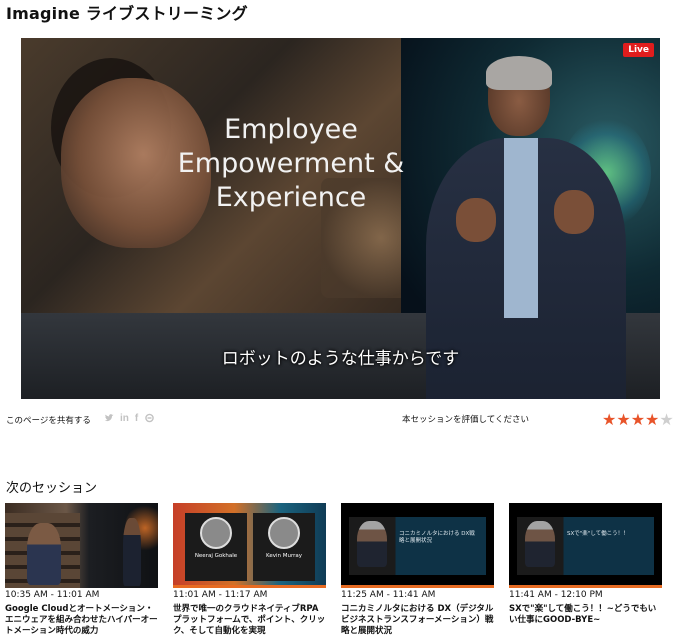  What do you see at coordinates (598, 534) in the screenshot?
I see `thumbnail-slide-text: SXで"楽"して働こう！！` at bounding box center [598, 534].